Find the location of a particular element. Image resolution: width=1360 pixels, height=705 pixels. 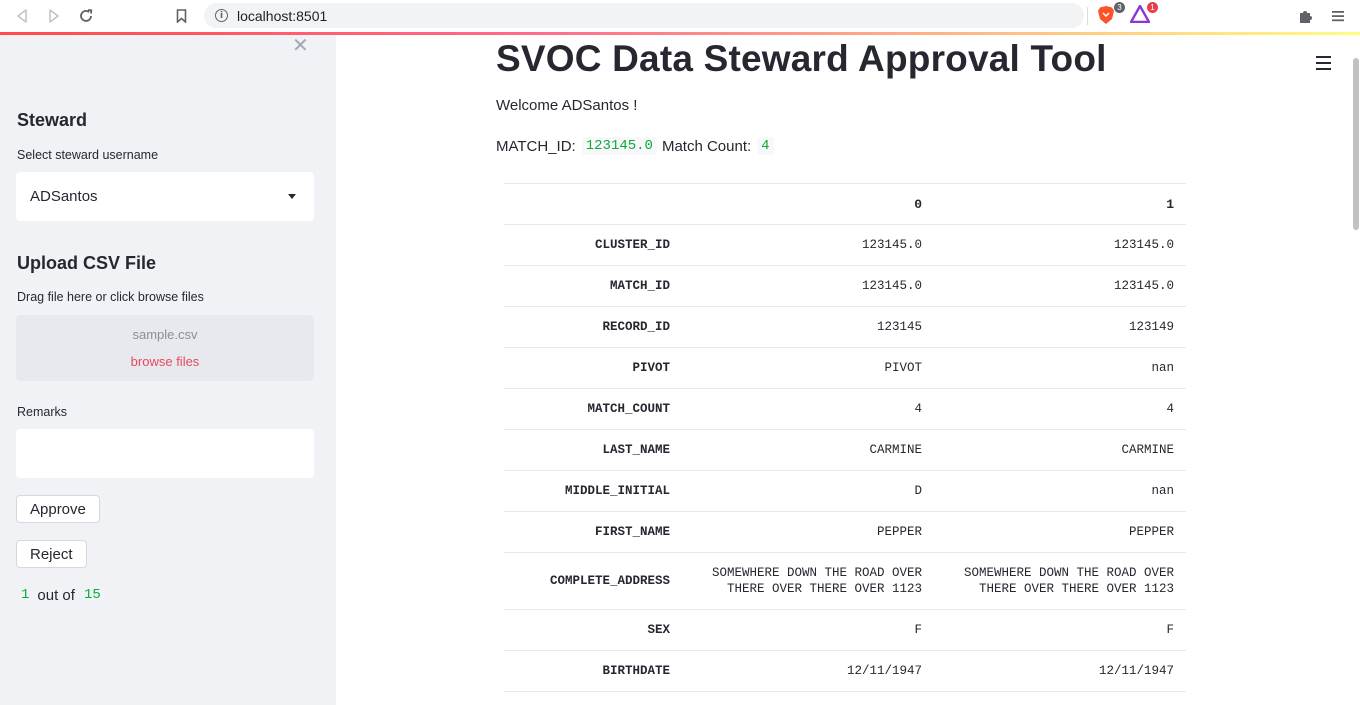

row-field: MIDDLE_INITIAL is located at coordinates (593, 491).